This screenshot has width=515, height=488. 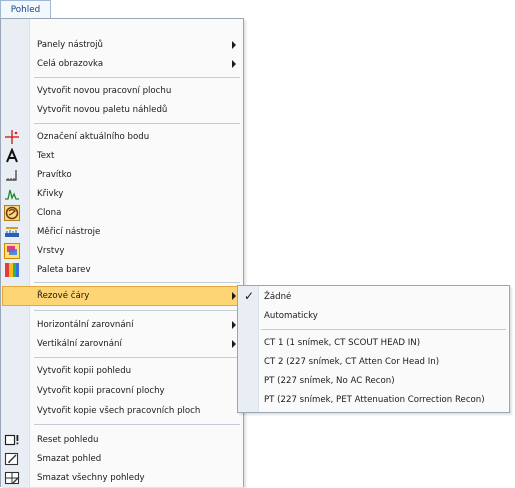 I want to click on menu-item-horizontal-align: Horizontální zarovnání, so click(x=122, y=325).